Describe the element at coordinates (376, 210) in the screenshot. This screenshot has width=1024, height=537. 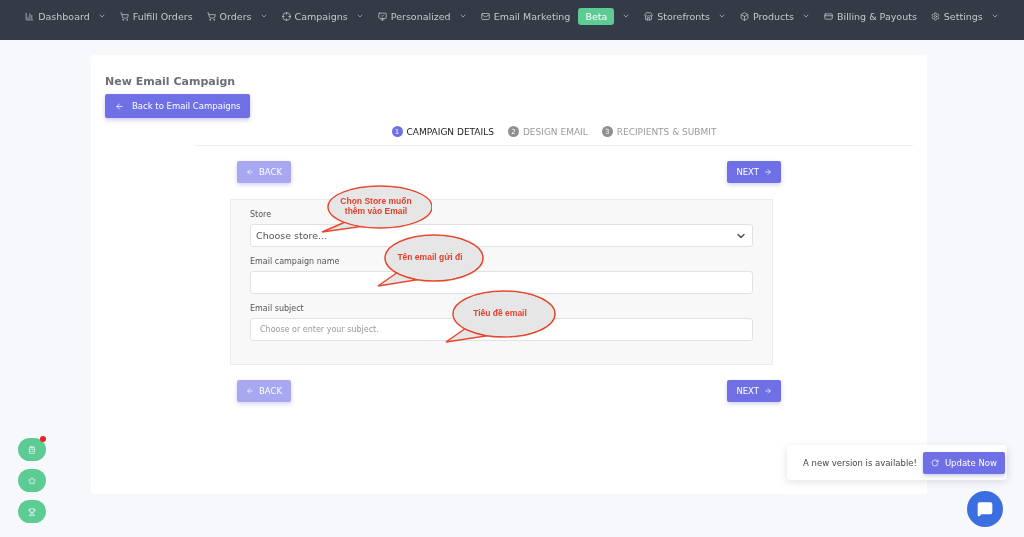
I see `annotation-tooltip: Chọn Store muốn thêm vào Email` at that location.